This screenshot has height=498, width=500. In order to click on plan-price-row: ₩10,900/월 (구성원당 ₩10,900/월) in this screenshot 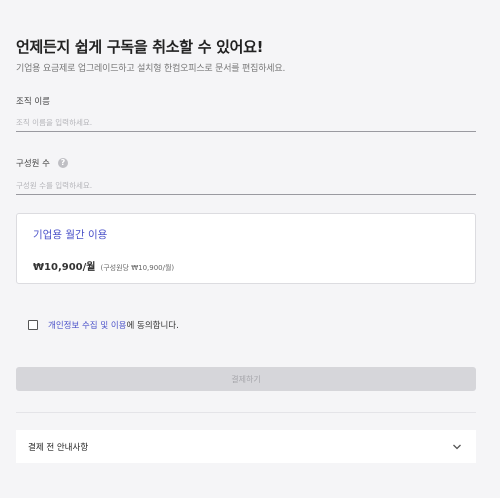, I will do `click(103, 265)`.